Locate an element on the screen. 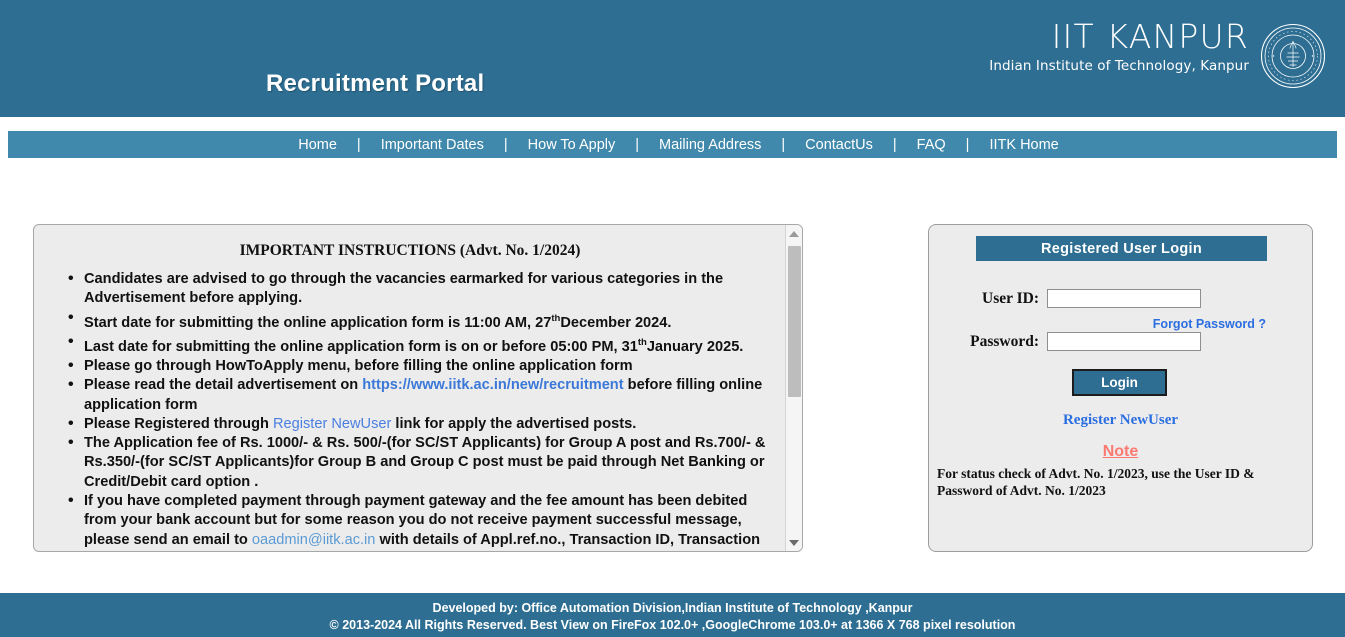 The width and height of the screenshot is (1345, 637). user-id-input is located at coordinates (1124, 298).